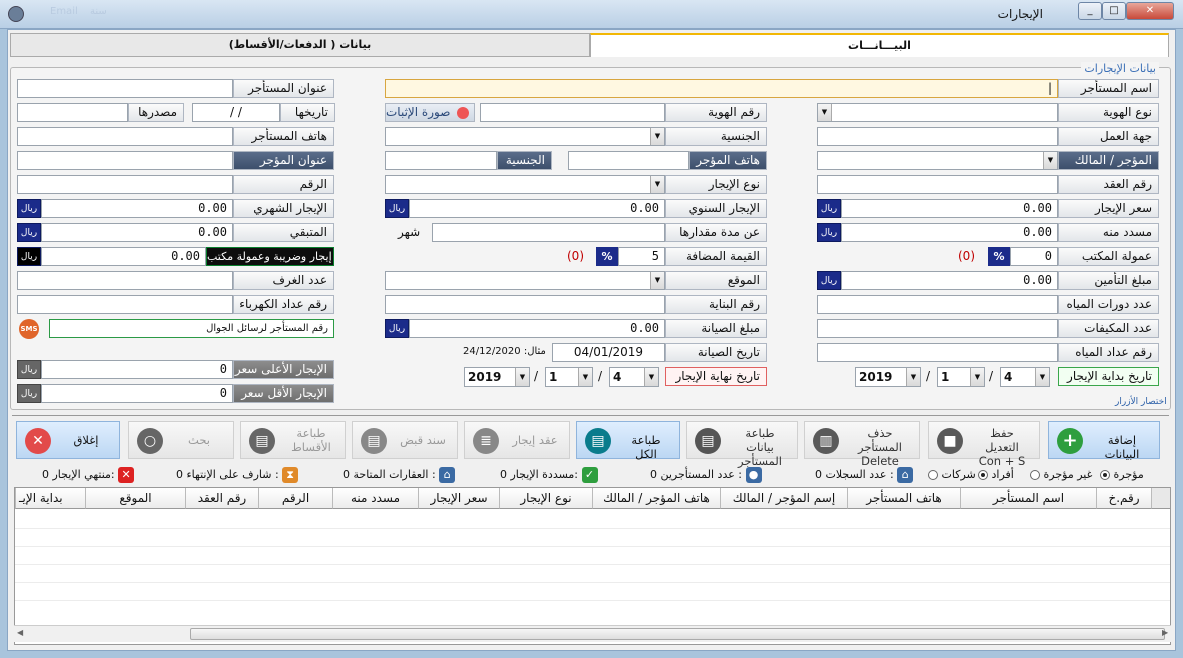 Image resolution: width=1183 pixels, height=658 pixels. I want to click on save-edit-button: حفظ التعديل Con + S ■, so click(984, 444).